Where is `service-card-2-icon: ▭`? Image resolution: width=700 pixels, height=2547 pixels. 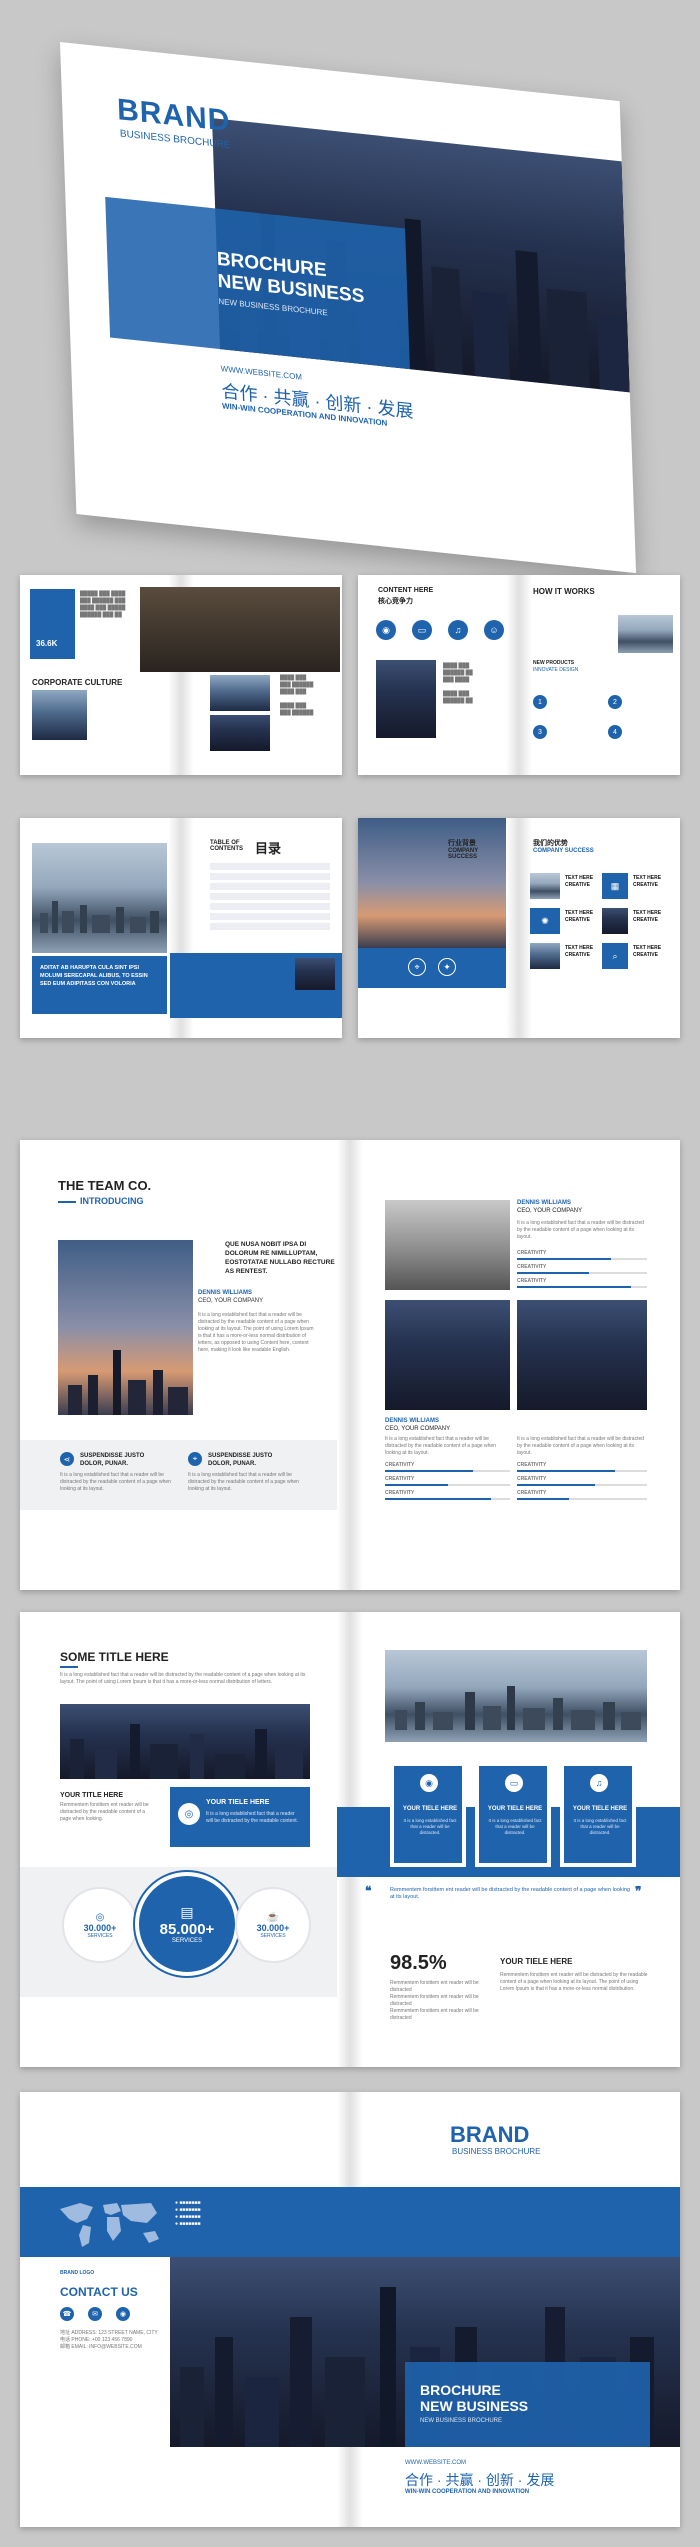 service-card-2-icon: ▭ is located at coordinates (514, 1783).